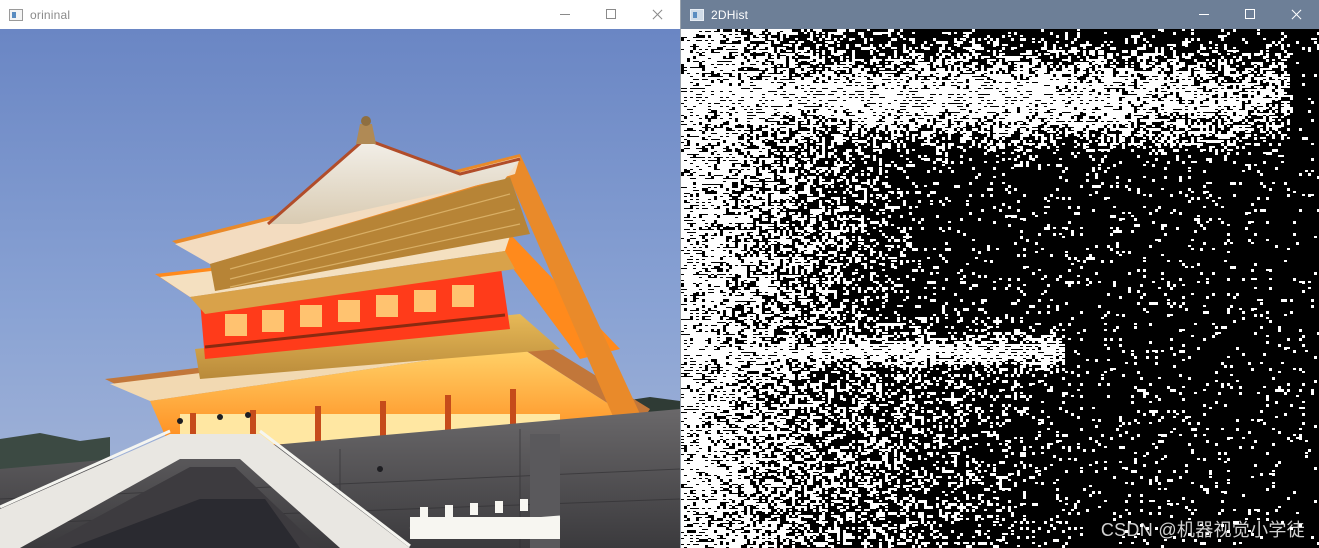 This screenshot has height=548, width=1319. What do you see at coordinates (1202, 530) in the screenshot?
I see `watermark: CSDN @机器视觉小学徒` at bounding box center [1202, 530].